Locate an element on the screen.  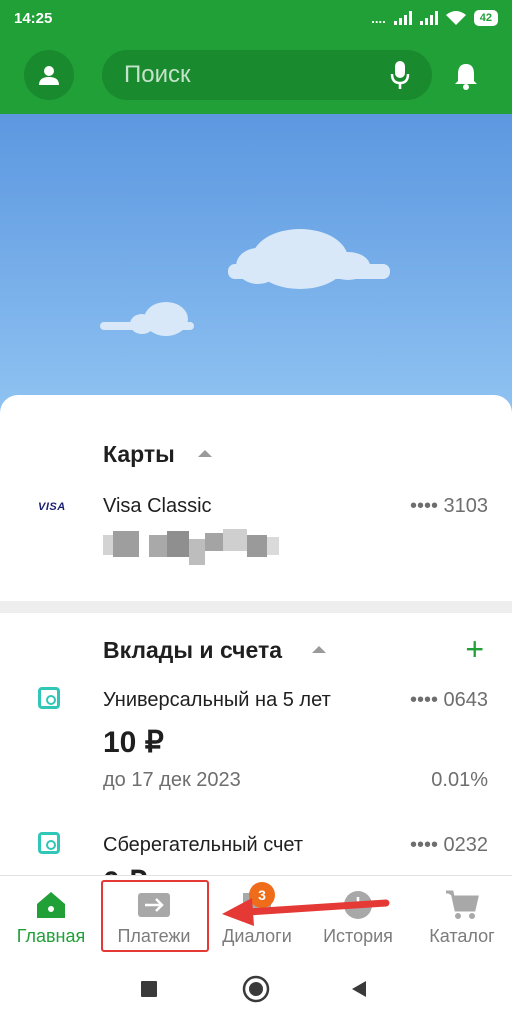
search-input: Поиск is located at coordinates (267, 75).